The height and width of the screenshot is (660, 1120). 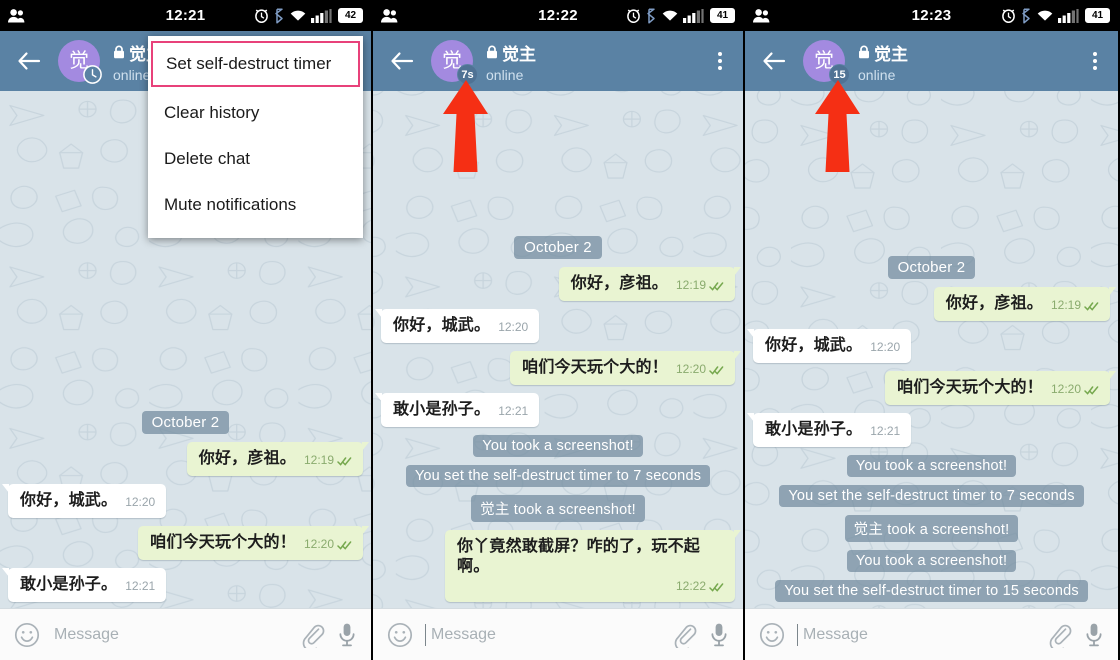 What do you see at coordinates (92, 74) in the screenshot?
I see `self-destruct-clock-badge` at bounding box center [92, 74].